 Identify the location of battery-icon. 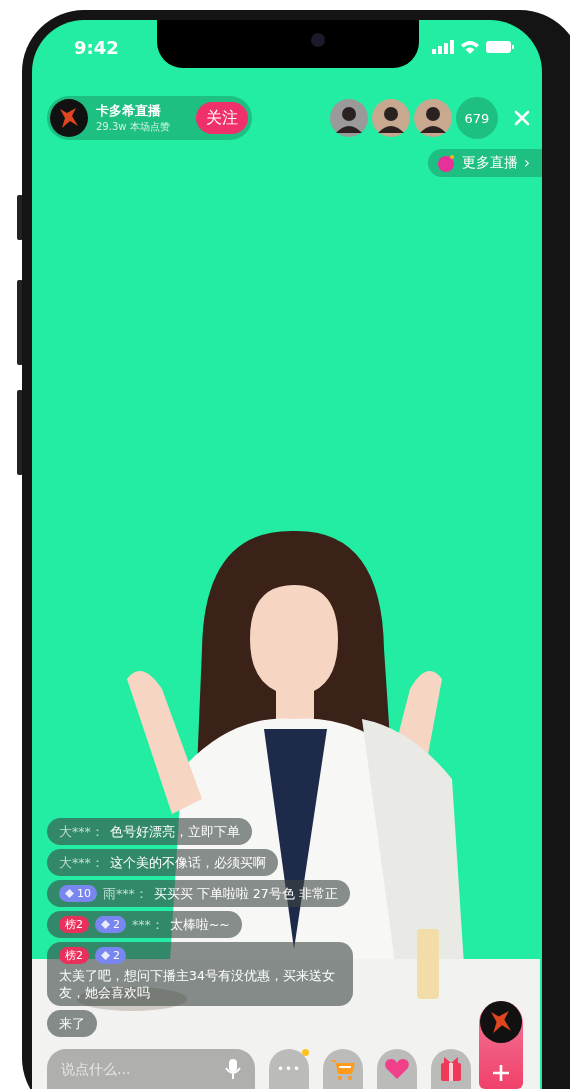
(500, 47).